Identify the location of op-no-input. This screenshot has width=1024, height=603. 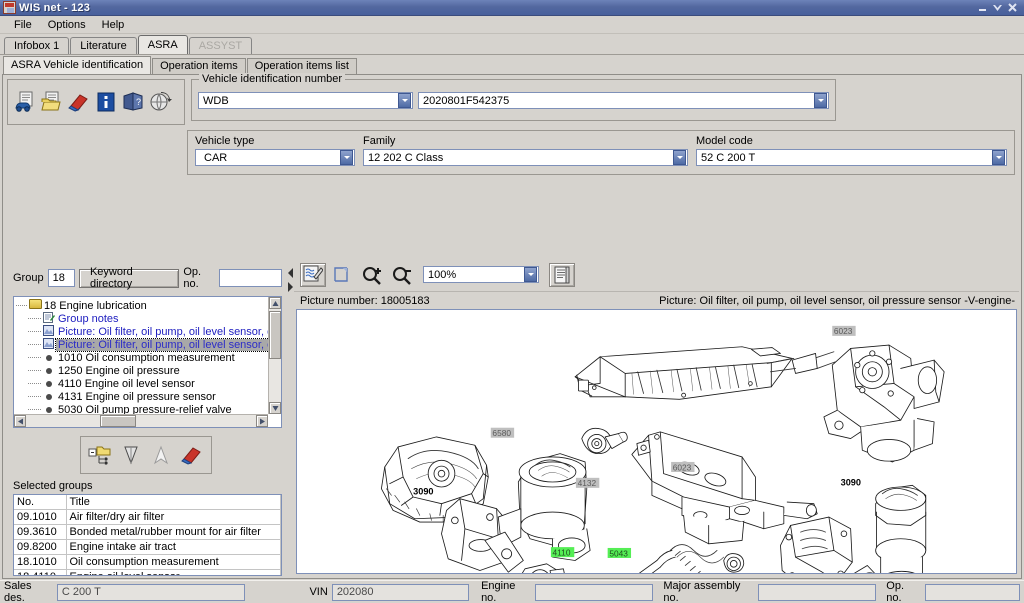
(251, 278).